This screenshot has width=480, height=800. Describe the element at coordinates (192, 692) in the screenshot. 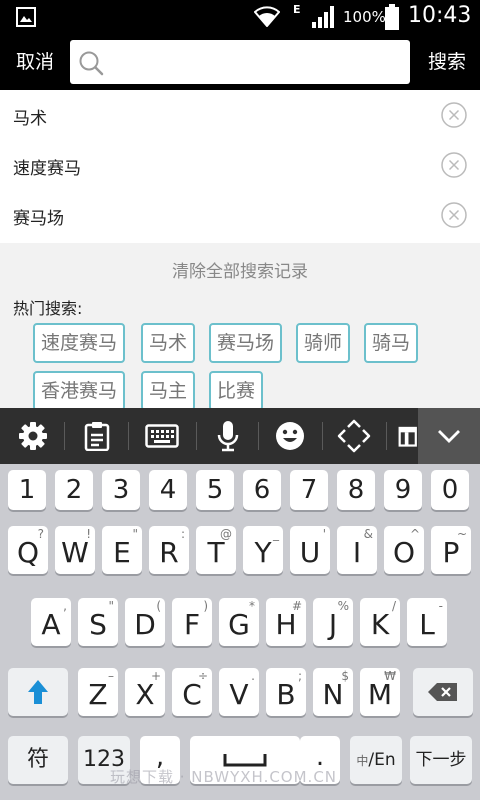

I see `key-c: ÷ C` at that location.